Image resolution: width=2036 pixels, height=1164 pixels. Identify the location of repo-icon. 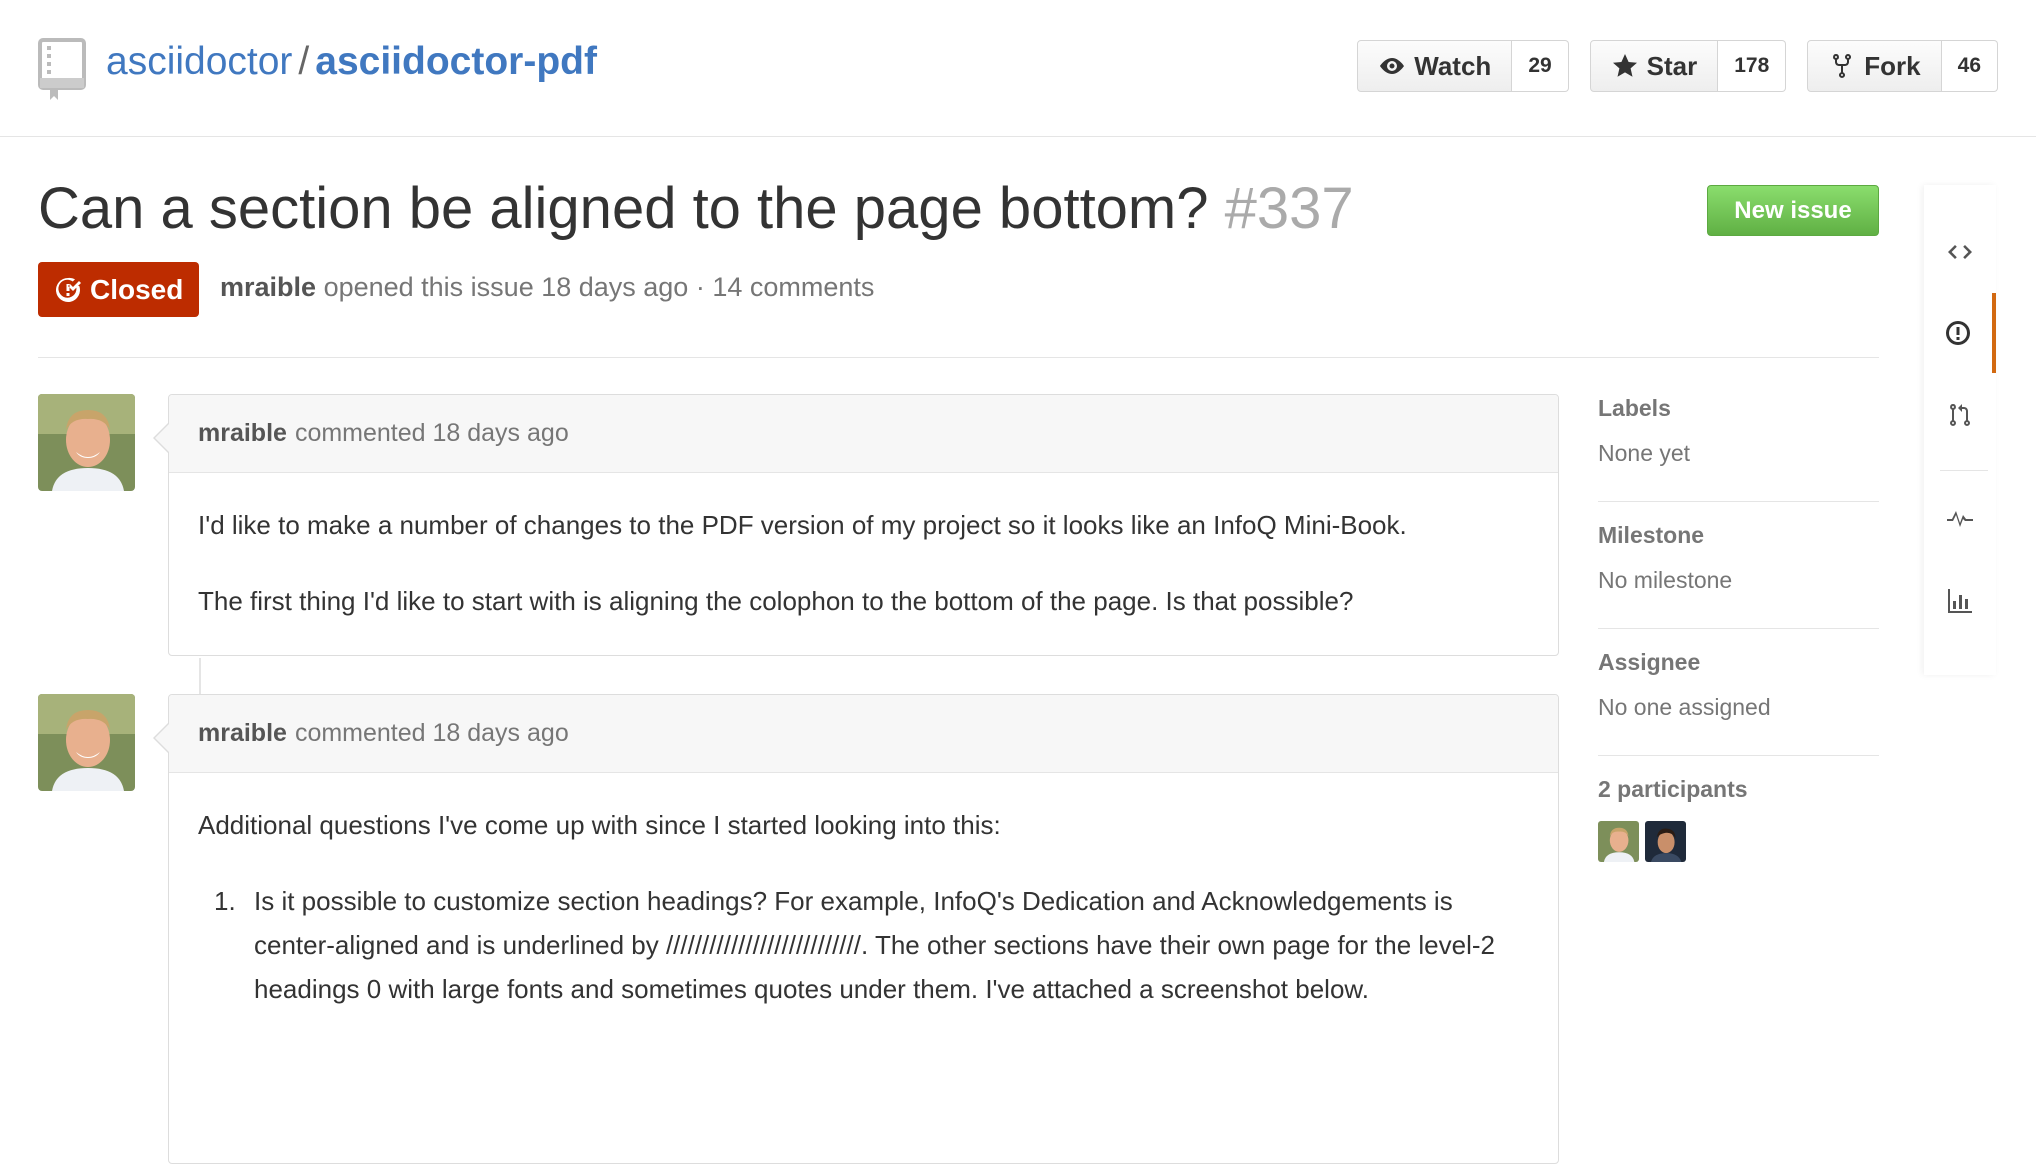
(62, 69).